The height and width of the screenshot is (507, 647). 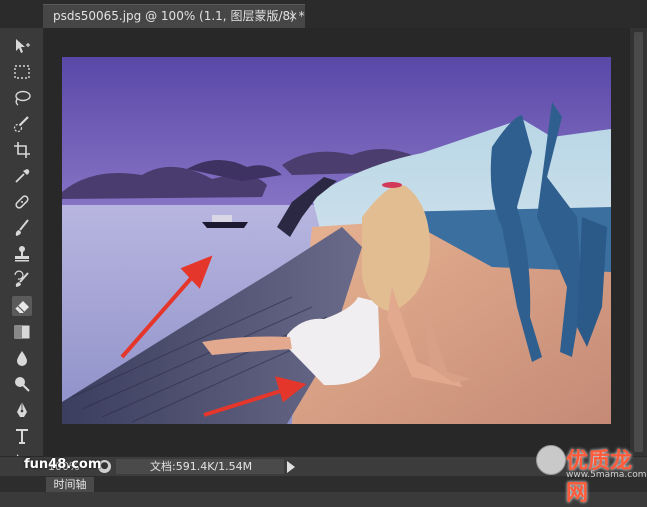 What do you see at coordinates (63, 464) in the screenshot?
I see `watermark-left: fun48.com` at bounding box center [63, 464].